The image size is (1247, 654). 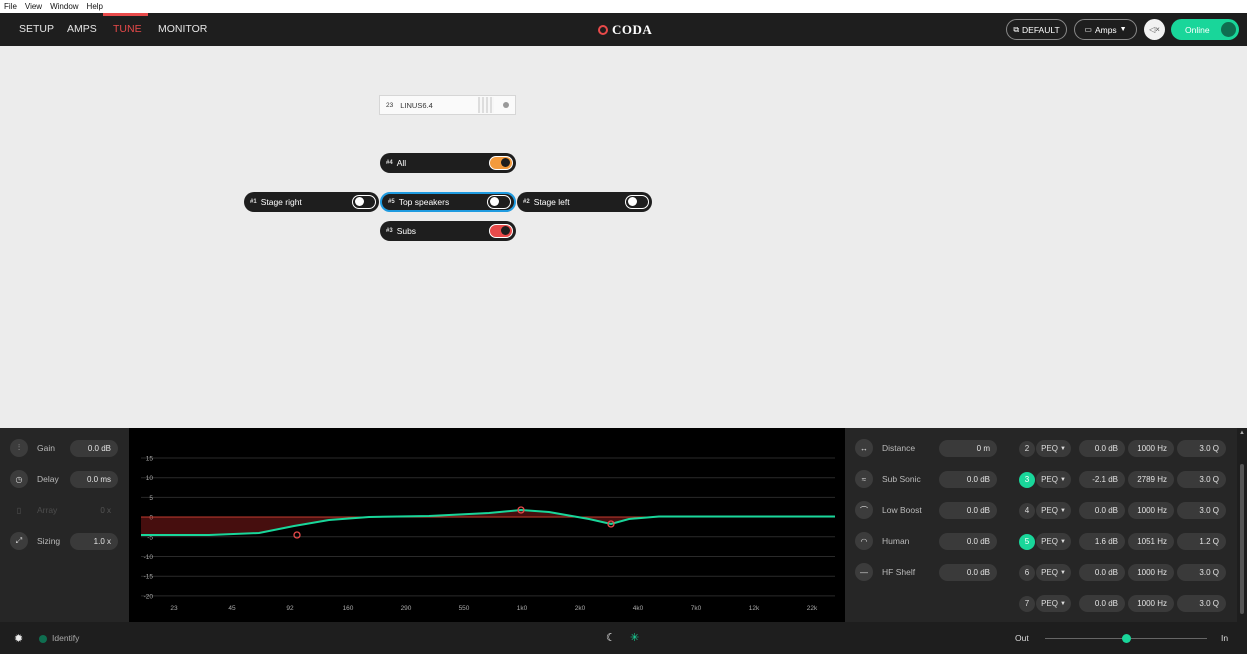 I want to click on default-button: ⧉ DEFAULT, so click(x=1036, y=29).